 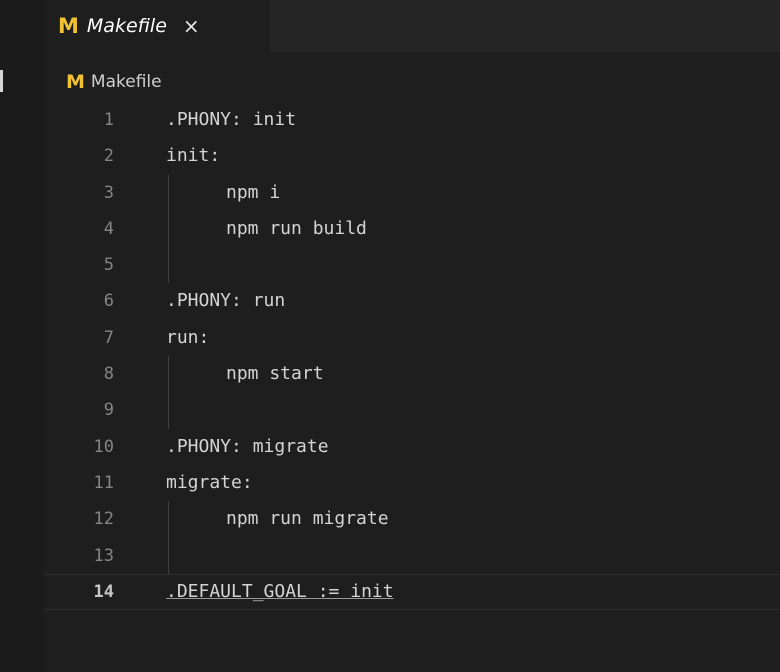 What do you see at coordinates (280, 592) in the screenshot?
I see `code-text: .DEFAULT_GOAL := init` at bounding box center [280, 592].